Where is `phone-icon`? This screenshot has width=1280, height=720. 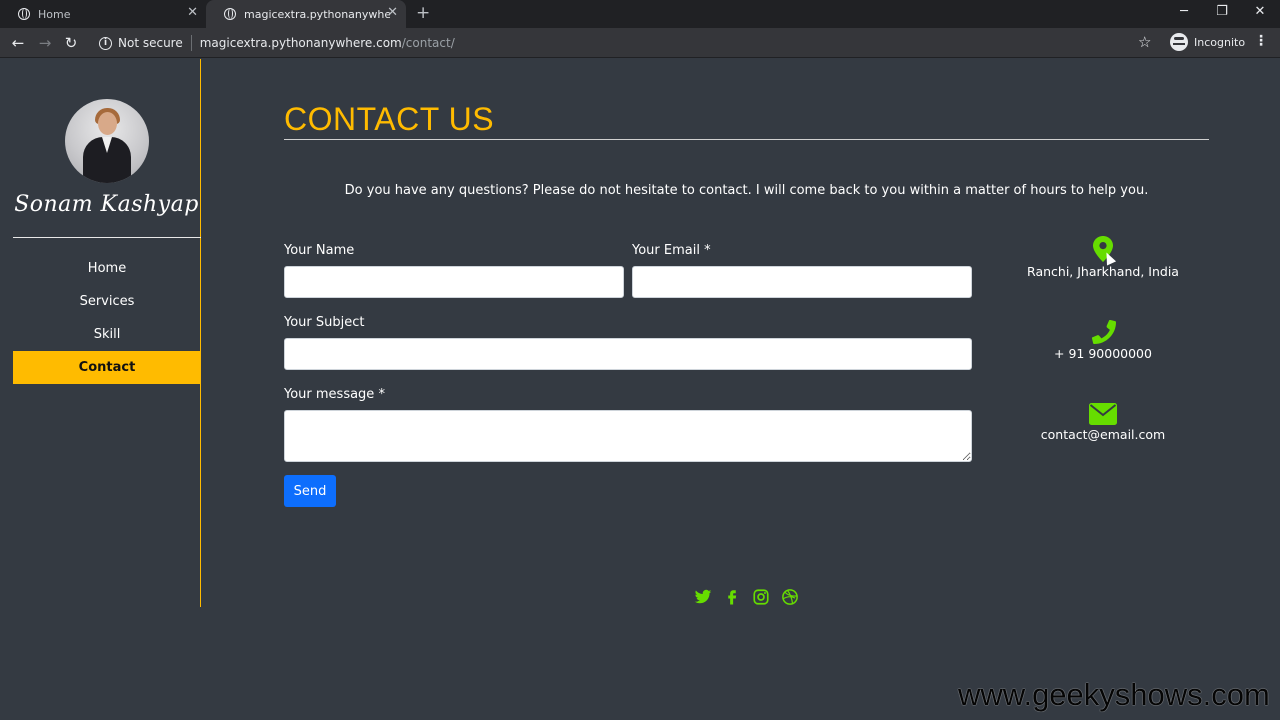 phone-icon is located at coordinates (1103, 332).